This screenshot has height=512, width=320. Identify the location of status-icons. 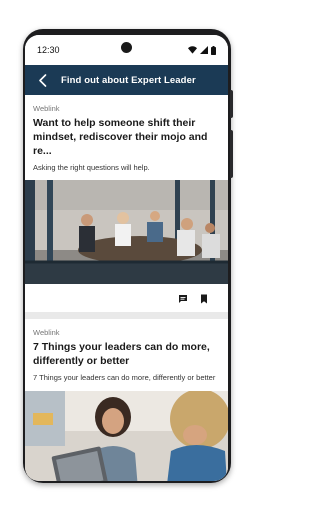
(202, 50).